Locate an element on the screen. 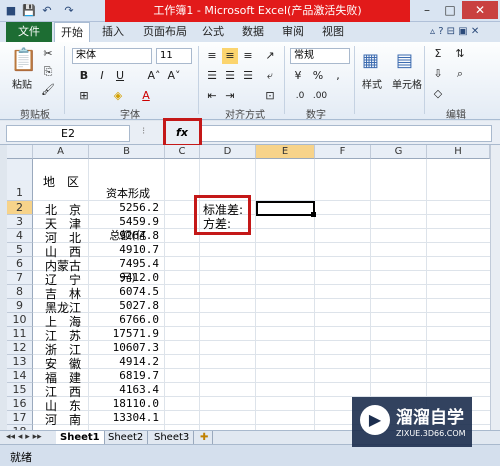 Image resolution: width=500 pixels, height=466 pixels. cell-b11: 17571.9 is located at coordinates (124, 333).